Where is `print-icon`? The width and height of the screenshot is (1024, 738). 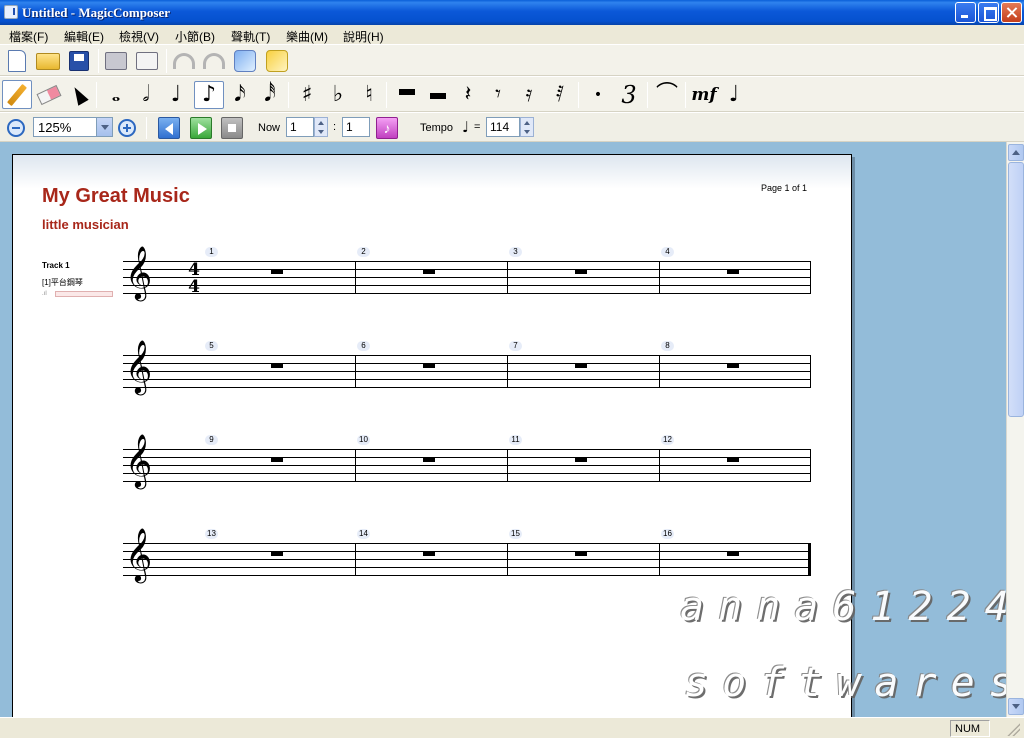
print-icon is located at coordinates (116, 61).